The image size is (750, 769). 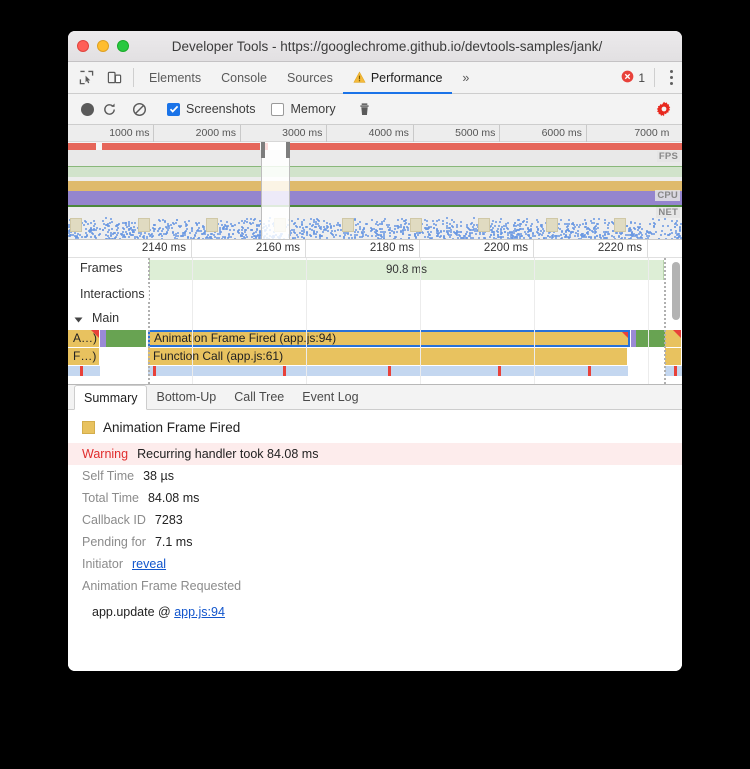 I want to click on track-frames: 90.8 ms Frames, so click(x=375, y=270).